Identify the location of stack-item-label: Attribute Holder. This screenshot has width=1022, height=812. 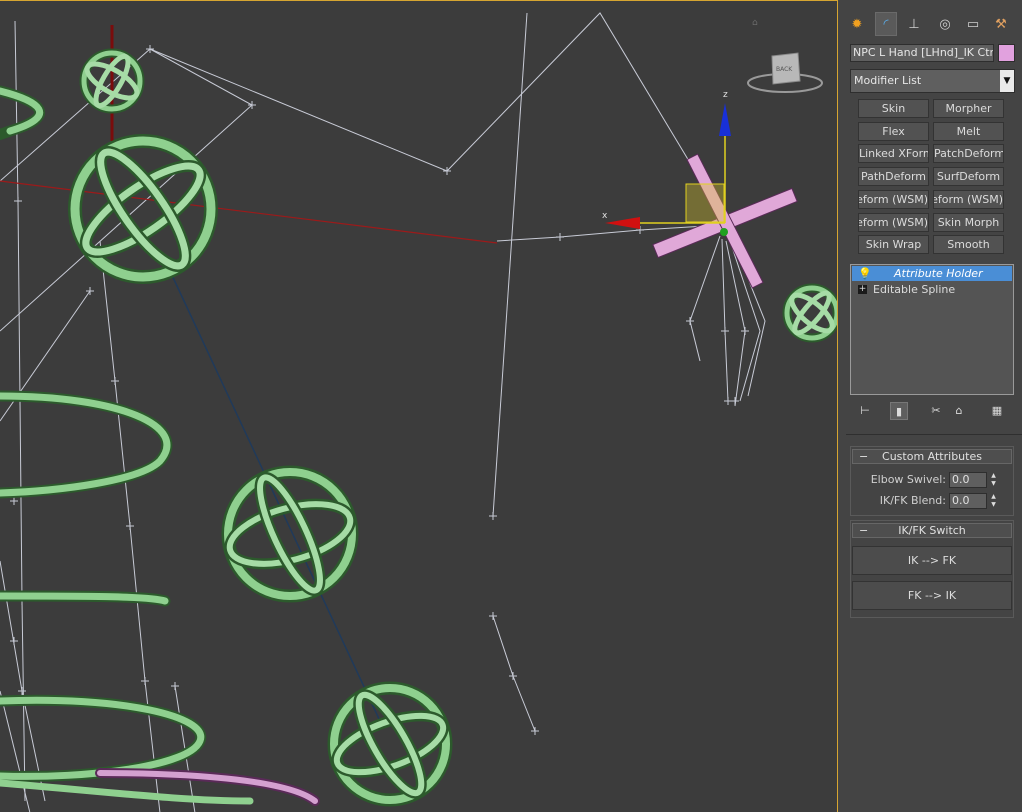
(938, 273).